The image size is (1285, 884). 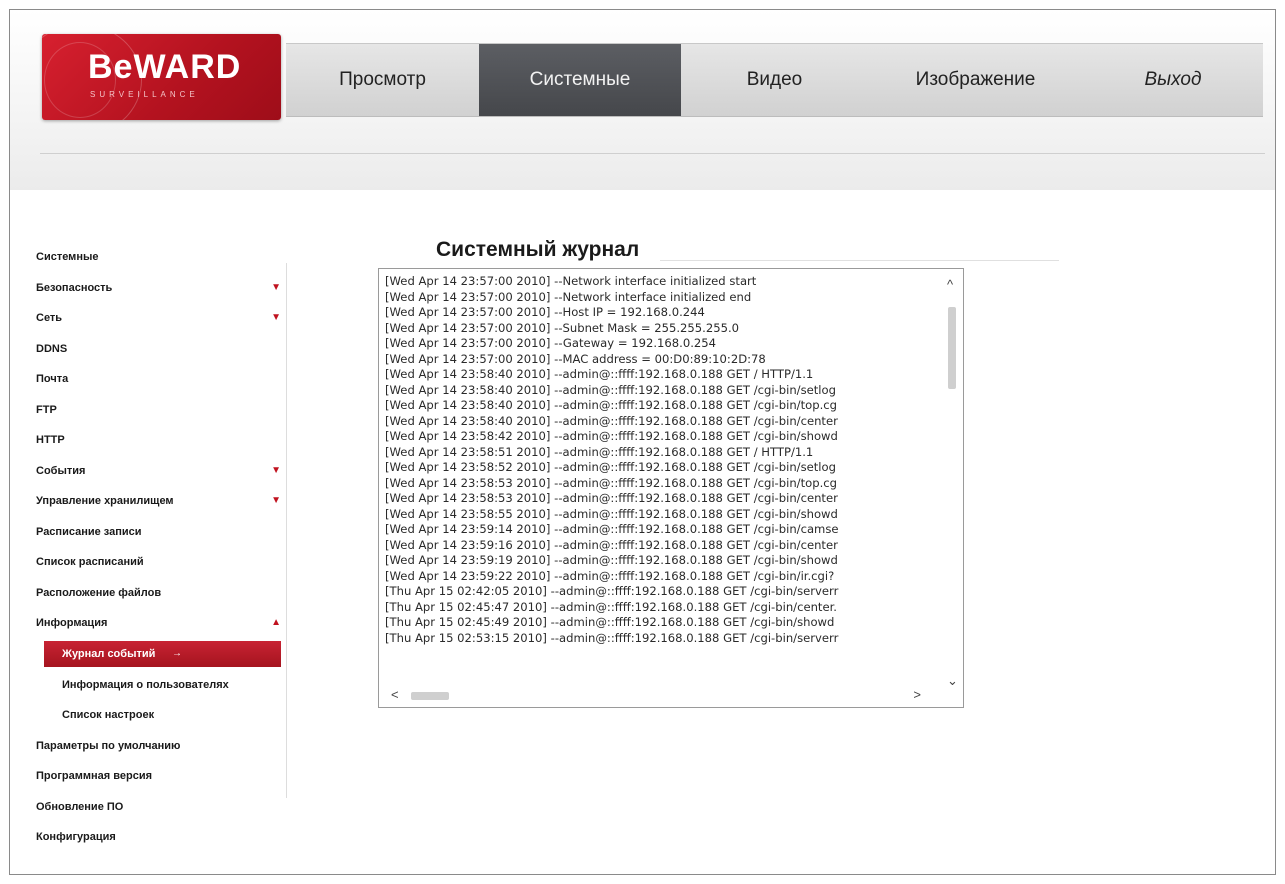 I want to click on sidebar-item-label: Обновление ПО, so click(x=80, y=806).